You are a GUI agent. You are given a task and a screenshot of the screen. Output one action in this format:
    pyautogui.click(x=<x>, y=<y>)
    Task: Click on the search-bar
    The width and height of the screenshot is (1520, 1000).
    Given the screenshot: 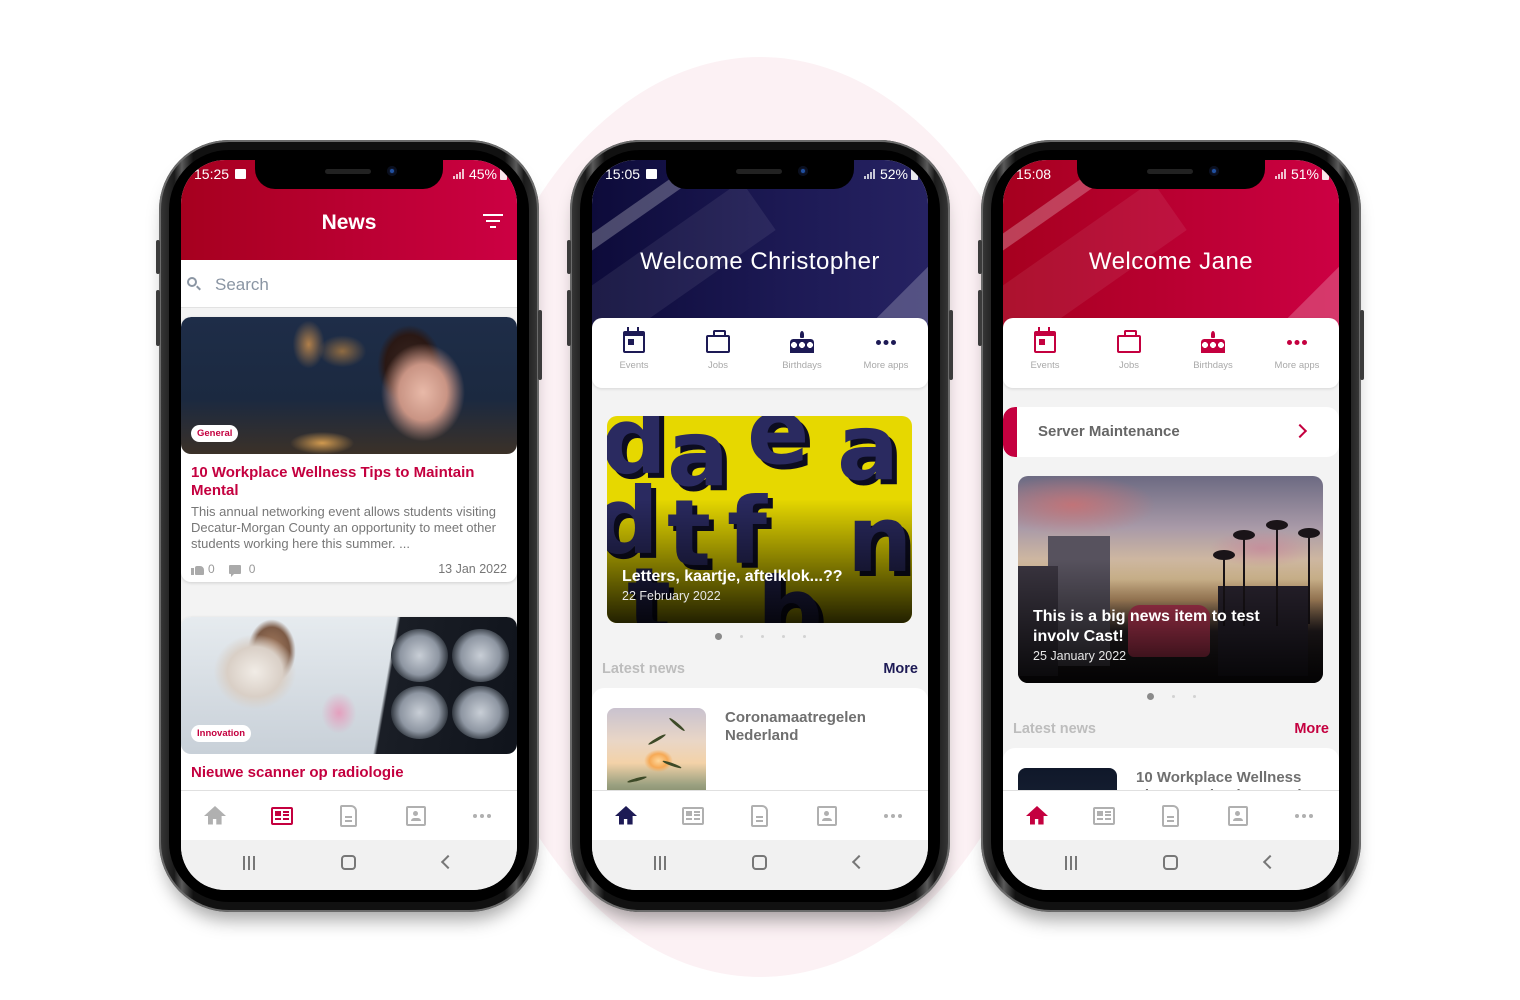 What is the action you would take?
    pyautogui.click(x=349, y=284)
    